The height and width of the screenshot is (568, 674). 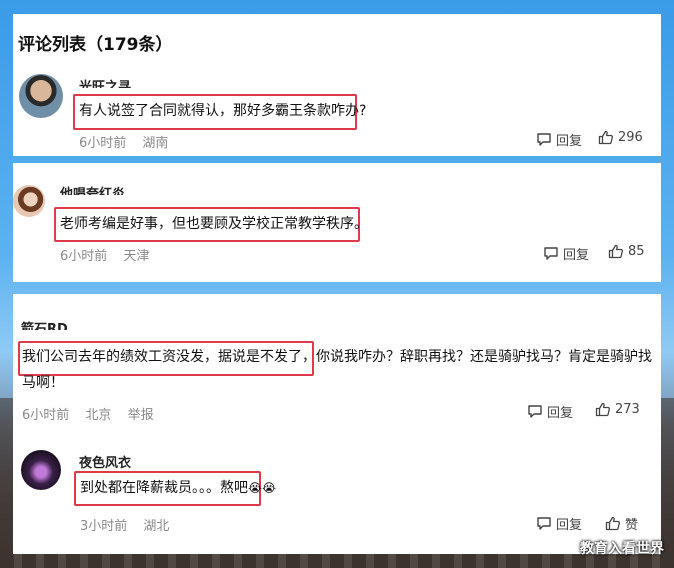 I want to click on comment-username: 箭石RD, so click(x=44, y=325).